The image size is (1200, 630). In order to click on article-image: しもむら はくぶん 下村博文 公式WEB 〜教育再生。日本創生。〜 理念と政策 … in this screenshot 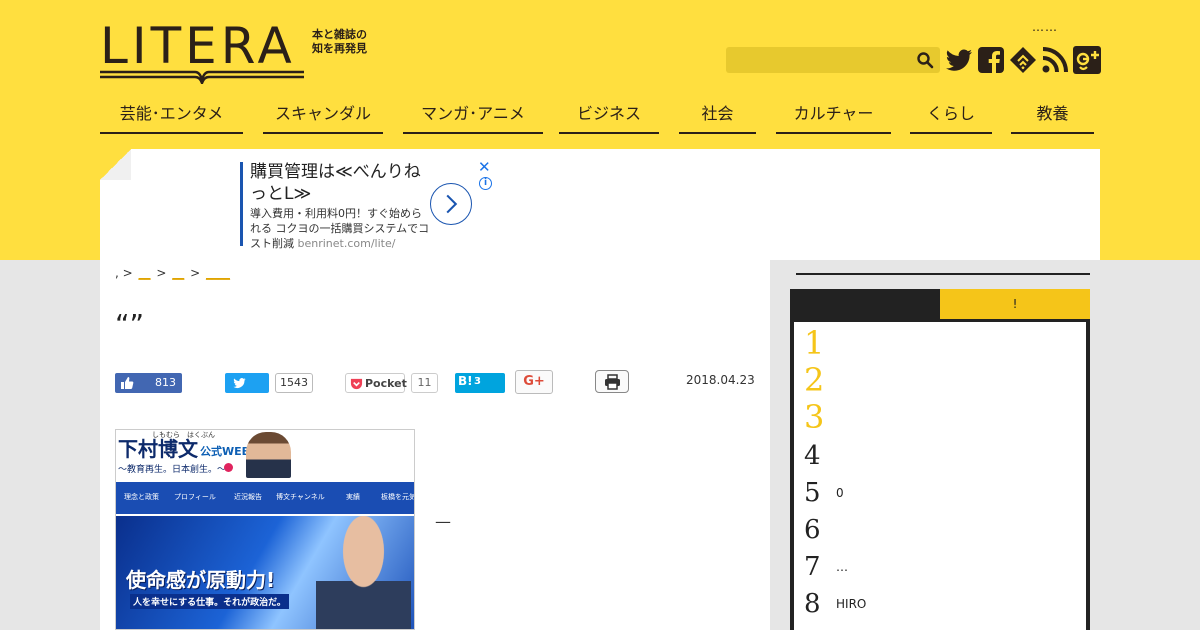, I will do `click(265, 529)`.